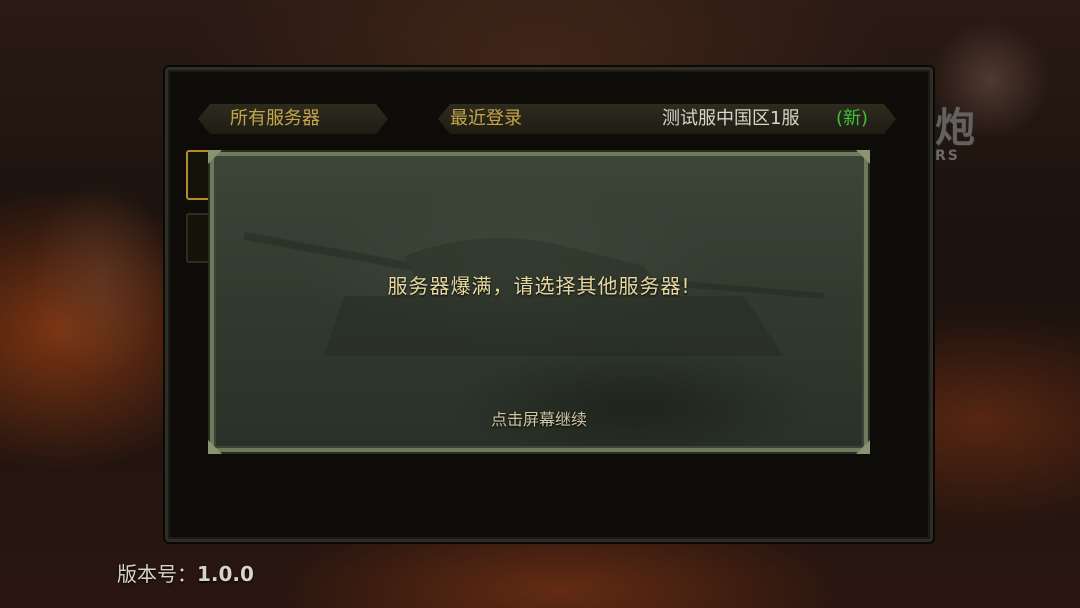 The height and width of the screenshot is (608, 1080). Describe the element at coordinates (100, 280) in the screenshot. I see `background-tank-art-left` at that location.